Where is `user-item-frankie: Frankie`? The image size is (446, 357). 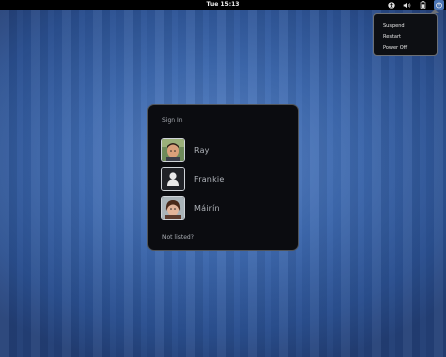 user-item-frankie: Frankie is located at coordinates (221, 179).